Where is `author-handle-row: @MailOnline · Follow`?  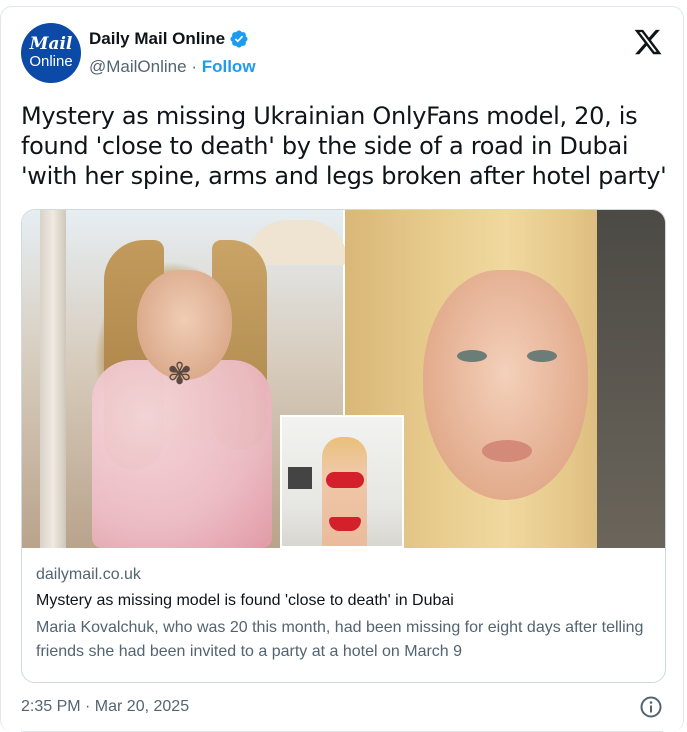 author-handle-row: @MailOnline · Follow is located at coordinates (172, 67).